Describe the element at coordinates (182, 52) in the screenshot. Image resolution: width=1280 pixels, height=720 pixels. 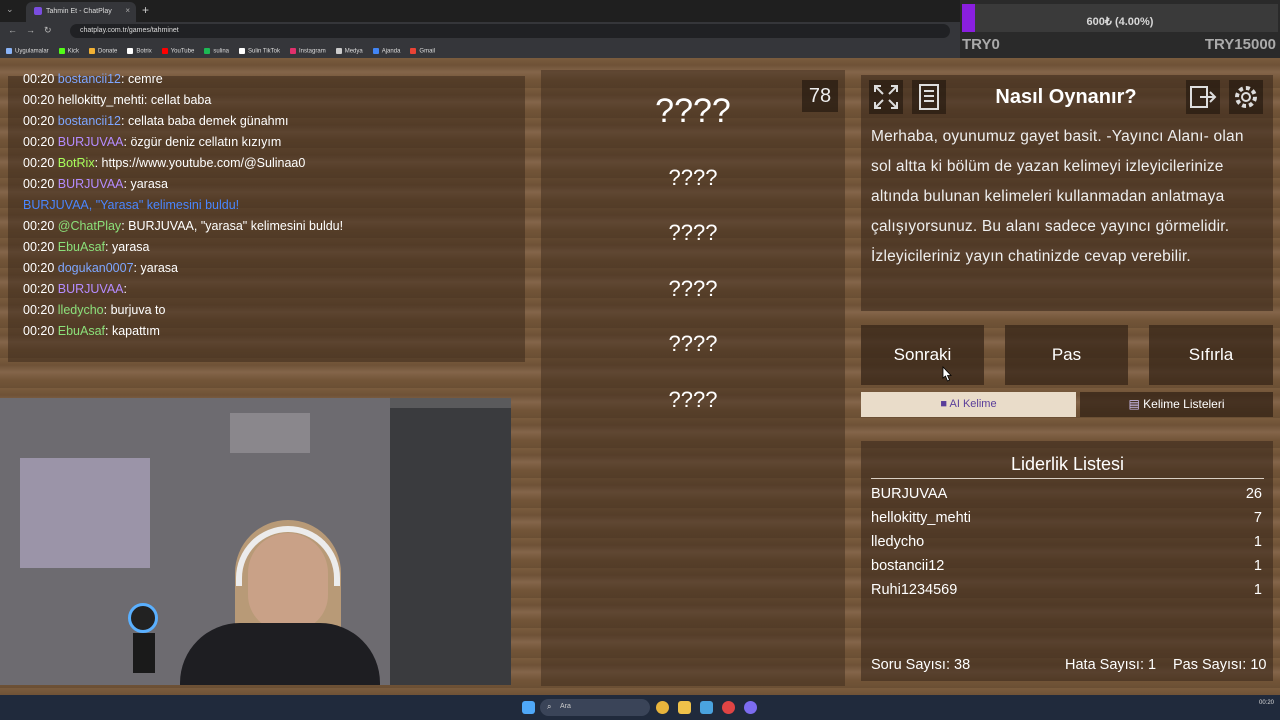
I see `bookmark-label: YouTube` at that location.